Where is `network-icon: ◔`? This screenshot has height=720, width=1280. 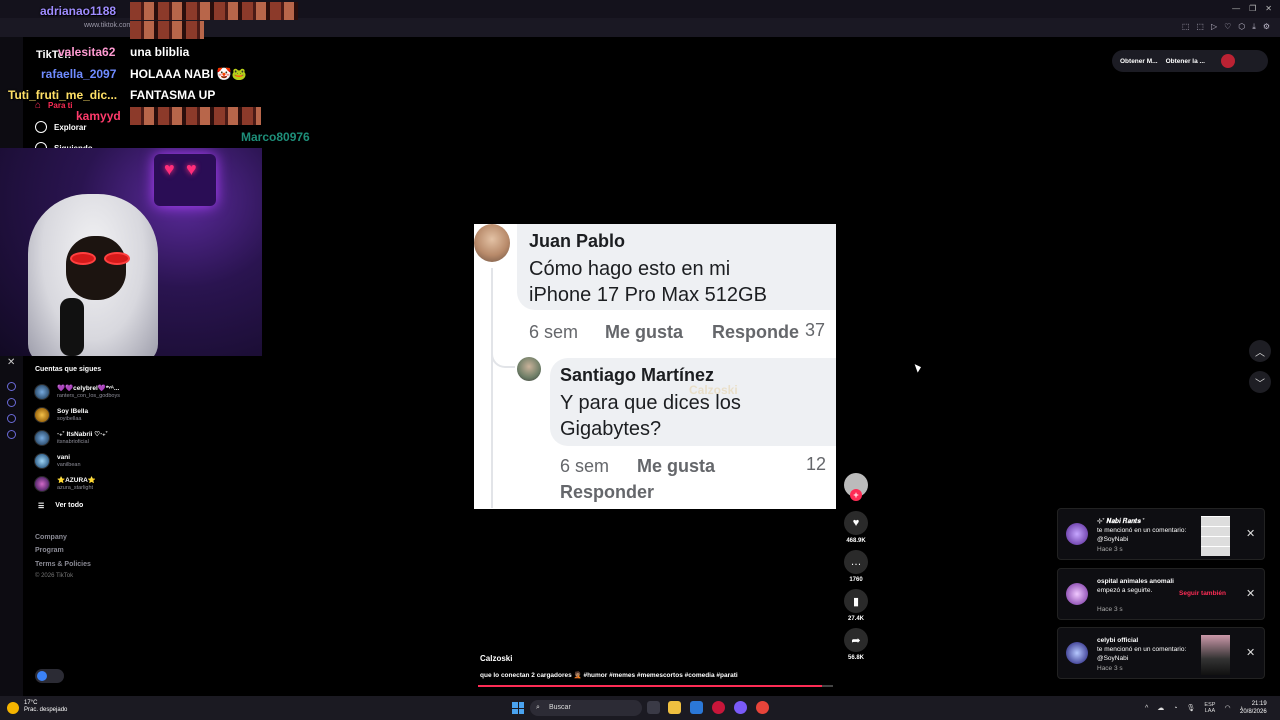 network-icon: ◔ is located at coordinates (1175, 708).